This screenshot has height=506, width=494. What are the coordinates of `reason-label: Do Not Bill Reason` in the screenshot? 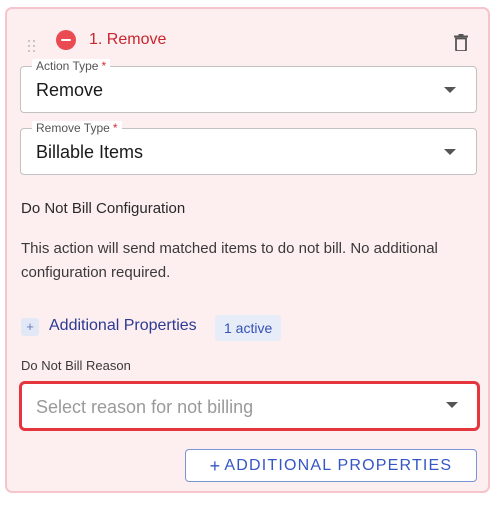 It's located at (76, 365).